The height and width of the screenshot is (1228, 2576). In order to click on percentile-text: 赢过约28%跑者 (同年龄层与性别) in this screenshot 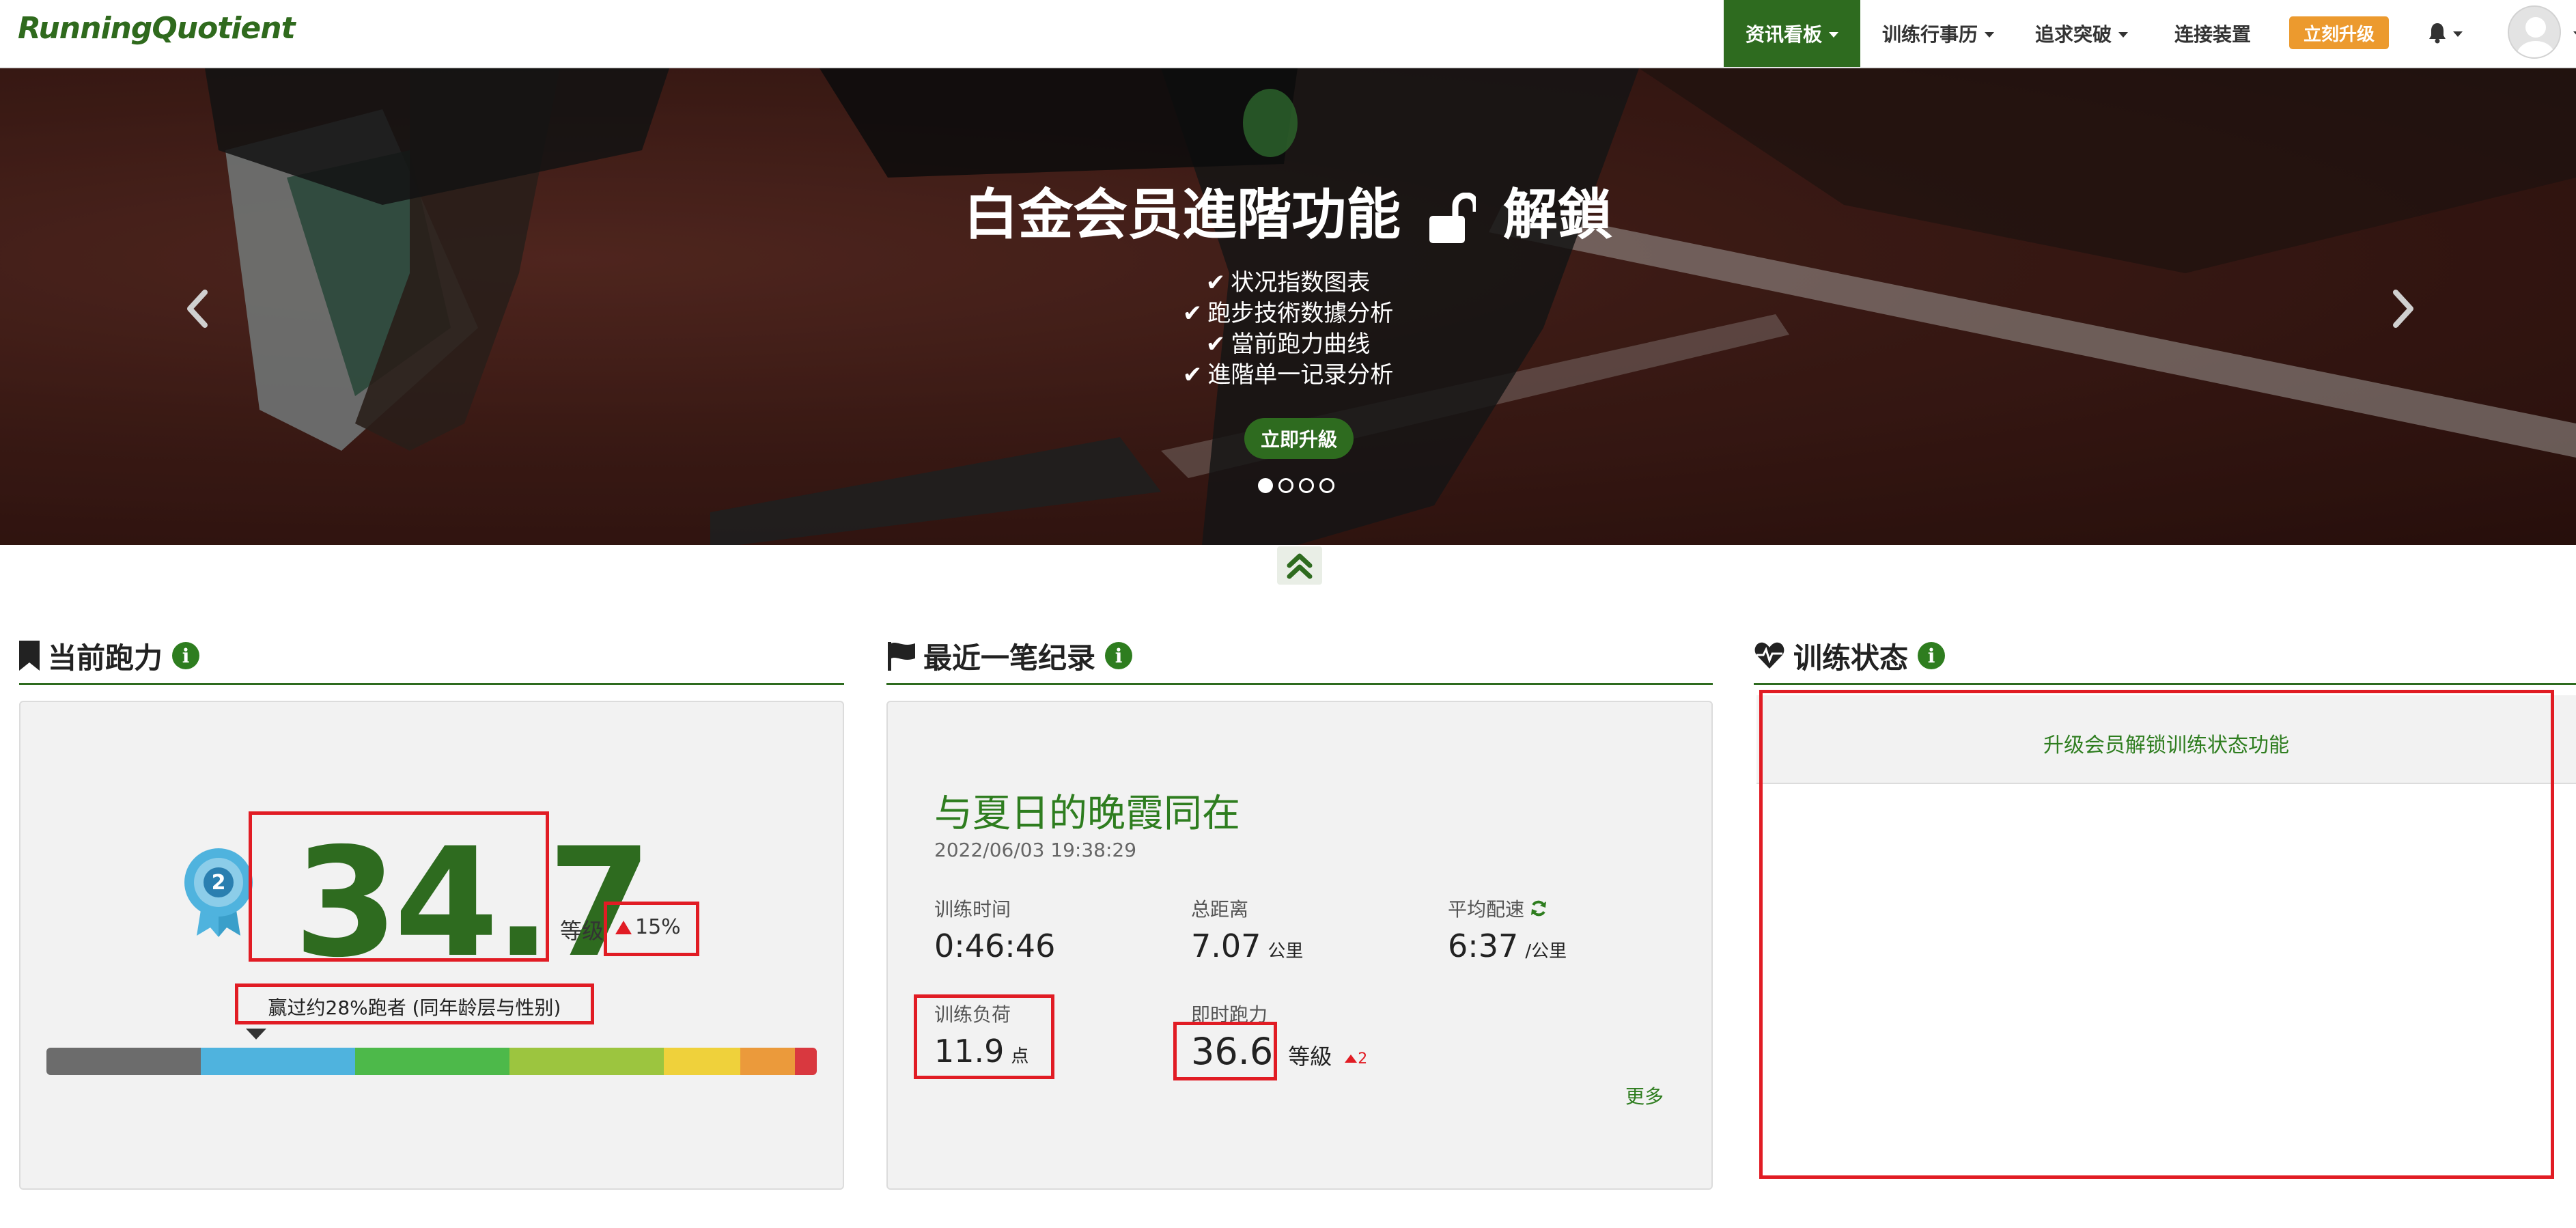, I will do `click(414, 1007)`.